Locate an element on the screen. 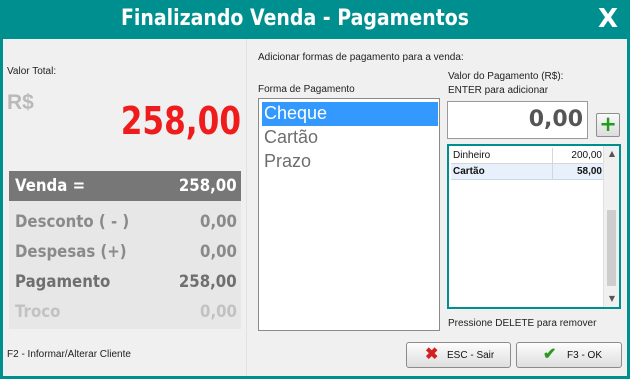 The image size is (630, 379). venda-value: 258,00 is located at coordinates (208, 186).